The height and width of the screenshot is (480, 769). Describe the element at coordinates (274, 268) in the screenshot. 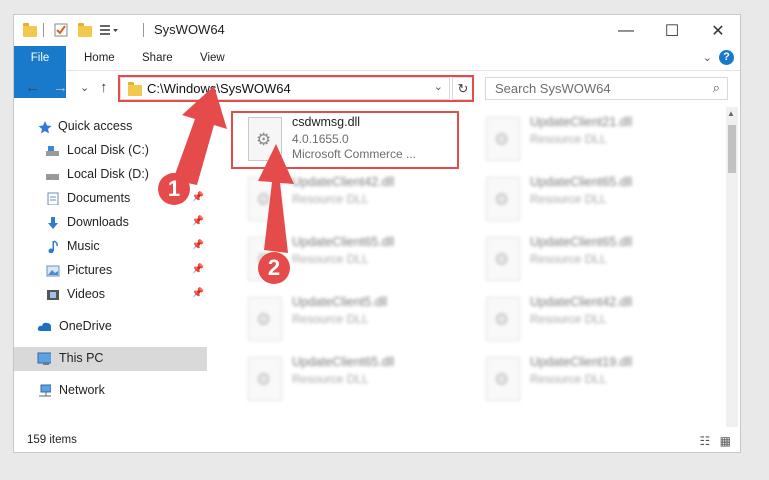

I see `step-2-badge: 2` at that location.